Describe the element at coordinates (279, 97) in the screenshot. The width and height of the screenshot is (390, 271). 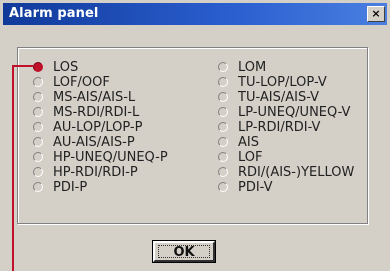
I see `alarm-option-label: TU-AIS/AIS-V` at that location.